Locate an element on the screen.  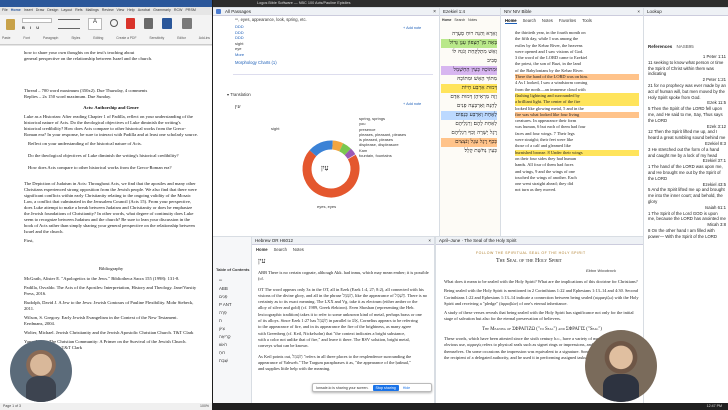
sense-wheel is located at coordinates (331, 169).